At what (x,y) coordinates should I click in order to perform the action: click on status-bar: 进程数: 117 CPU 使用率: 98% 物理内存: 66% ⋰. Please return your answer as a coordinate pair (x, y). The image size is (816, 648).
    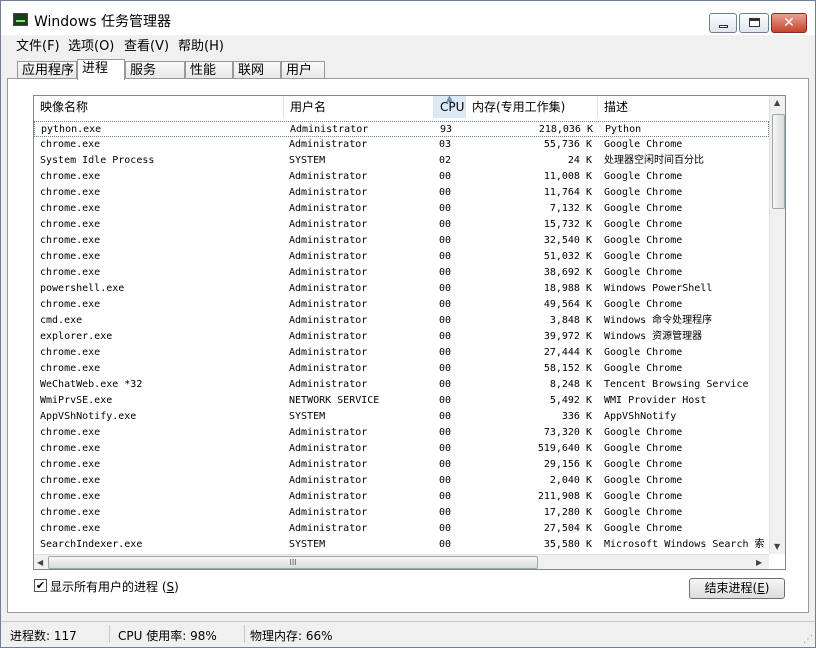
    Looking at the image, I should click on (408, 634).